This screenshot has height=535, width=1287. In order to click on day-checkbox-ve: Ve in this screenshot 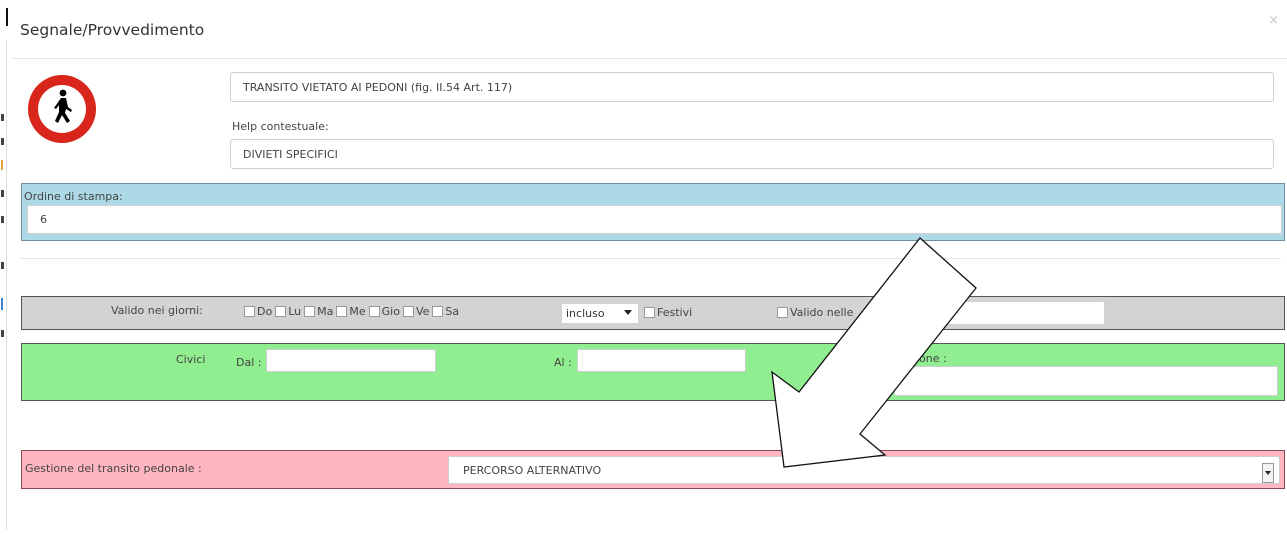, I will do `click(416, 311)`.